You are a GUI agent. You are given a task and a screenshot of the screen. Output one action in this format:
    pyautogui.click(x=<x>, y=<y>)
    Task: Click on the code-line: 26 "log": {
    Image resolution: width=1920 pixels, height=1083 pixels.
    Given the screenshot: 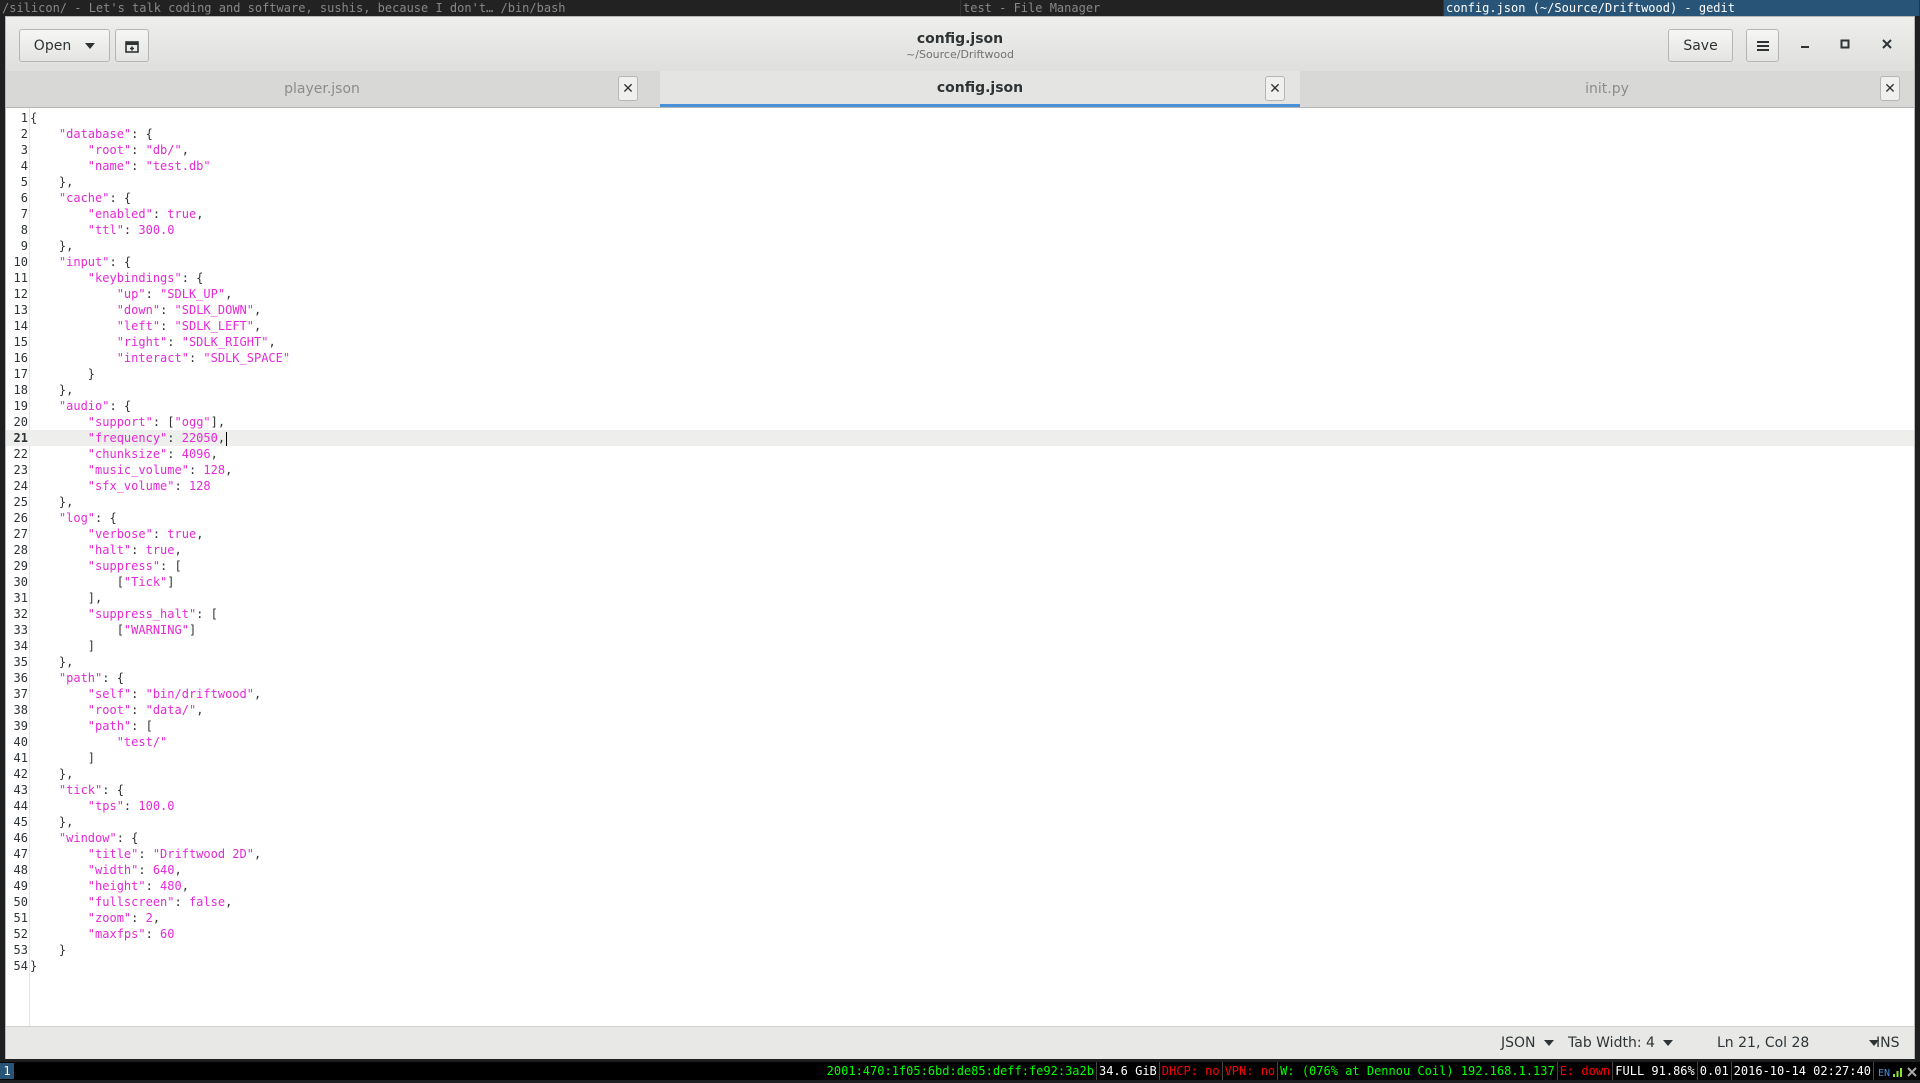 What is the action you would take?
    pyautogui.click(x=960, y=518)
    